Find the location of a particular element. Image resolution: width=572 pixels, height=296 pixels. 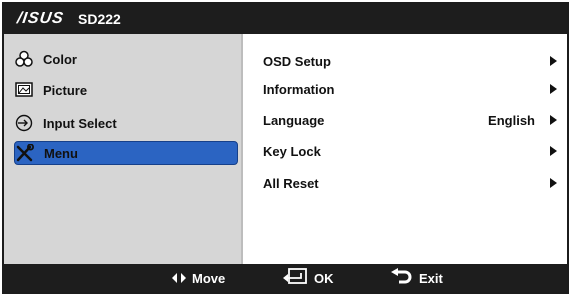

menu-row-label: Information is located at coordinates (299, 89).